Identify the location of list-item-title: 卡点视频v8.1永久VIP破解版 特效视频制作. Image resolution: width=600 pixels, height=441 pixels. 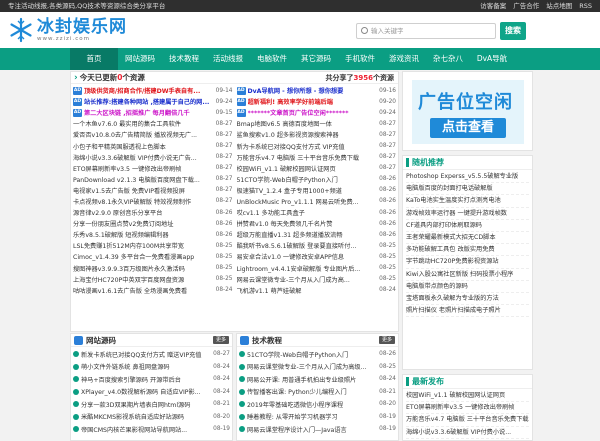
(143, 201).